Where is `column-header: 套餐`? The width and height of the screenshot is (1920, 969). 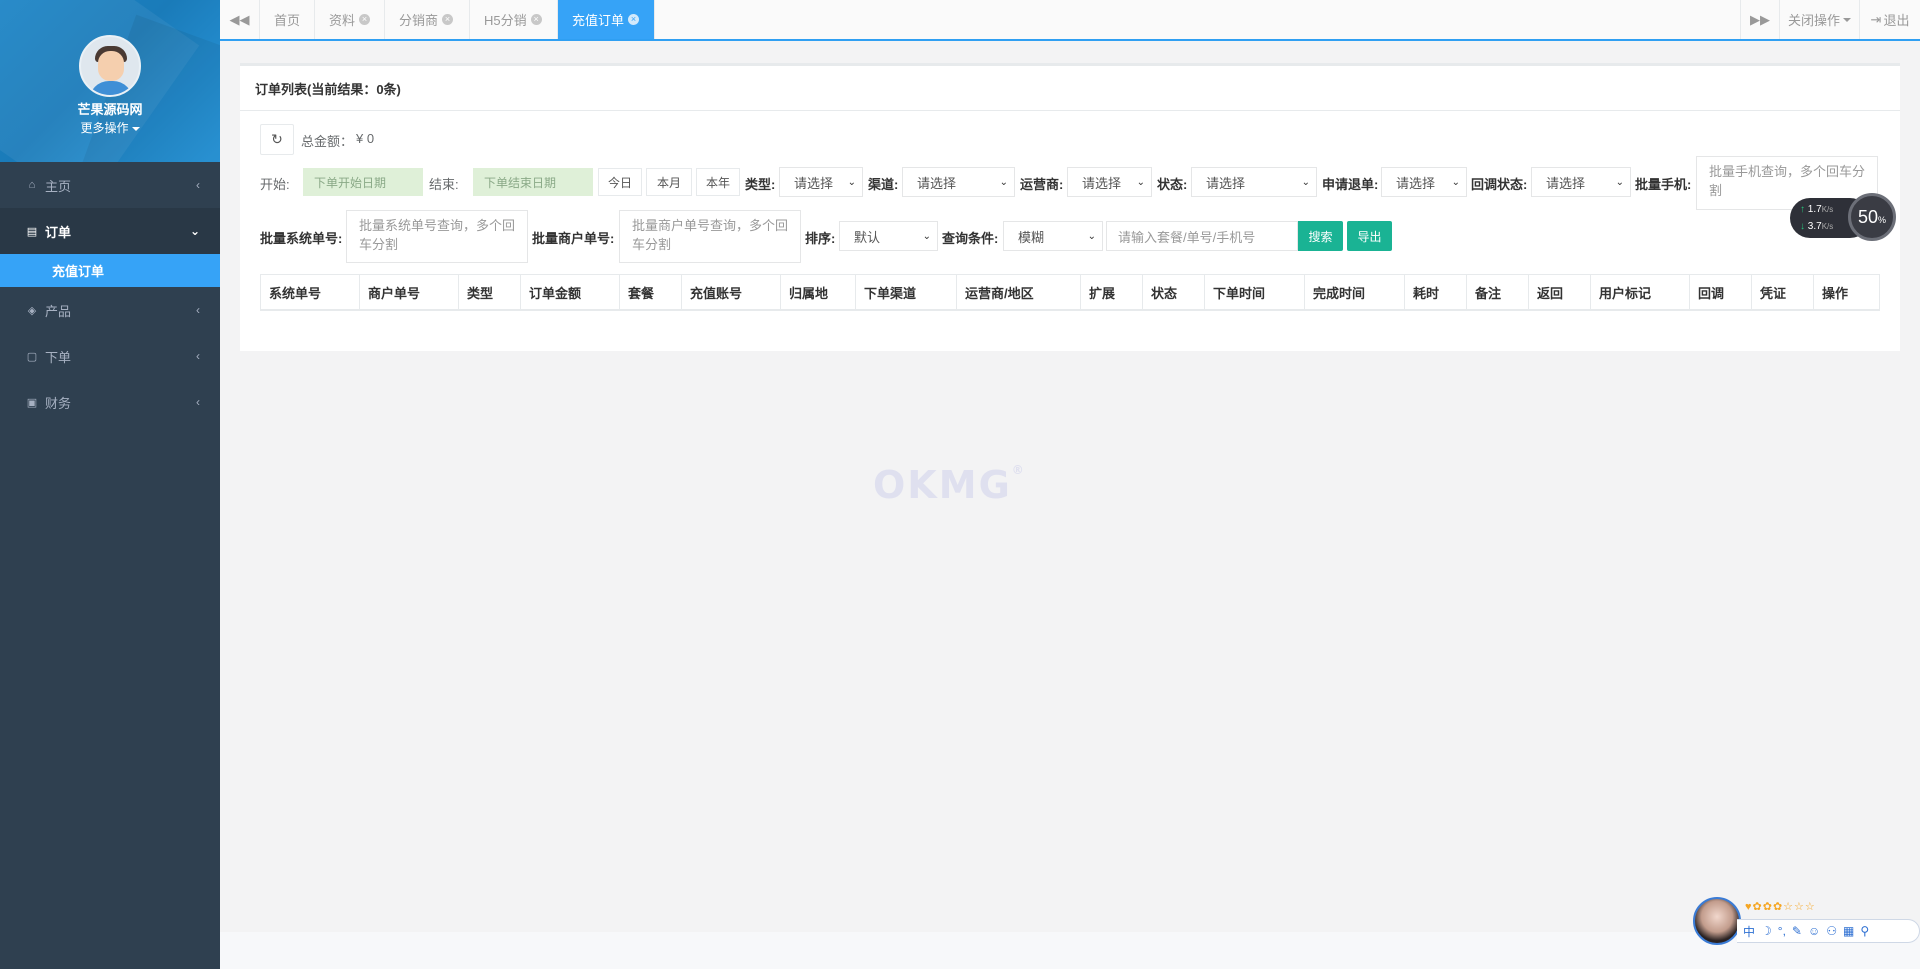
column-header: 套餐 is located at coordinates (651, 292).